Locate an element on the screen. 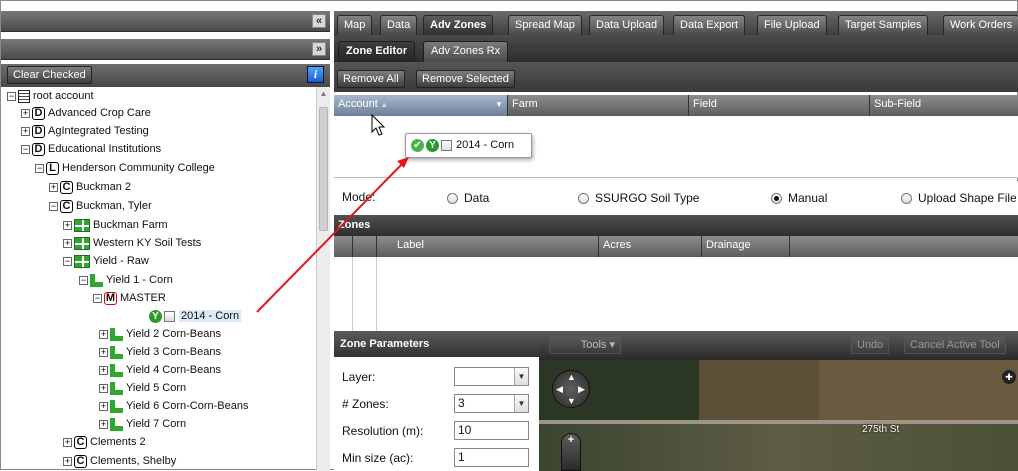 This screenshot has width=1018, height=471. mouse-cursor-icon is located at coordinates (378, 125).